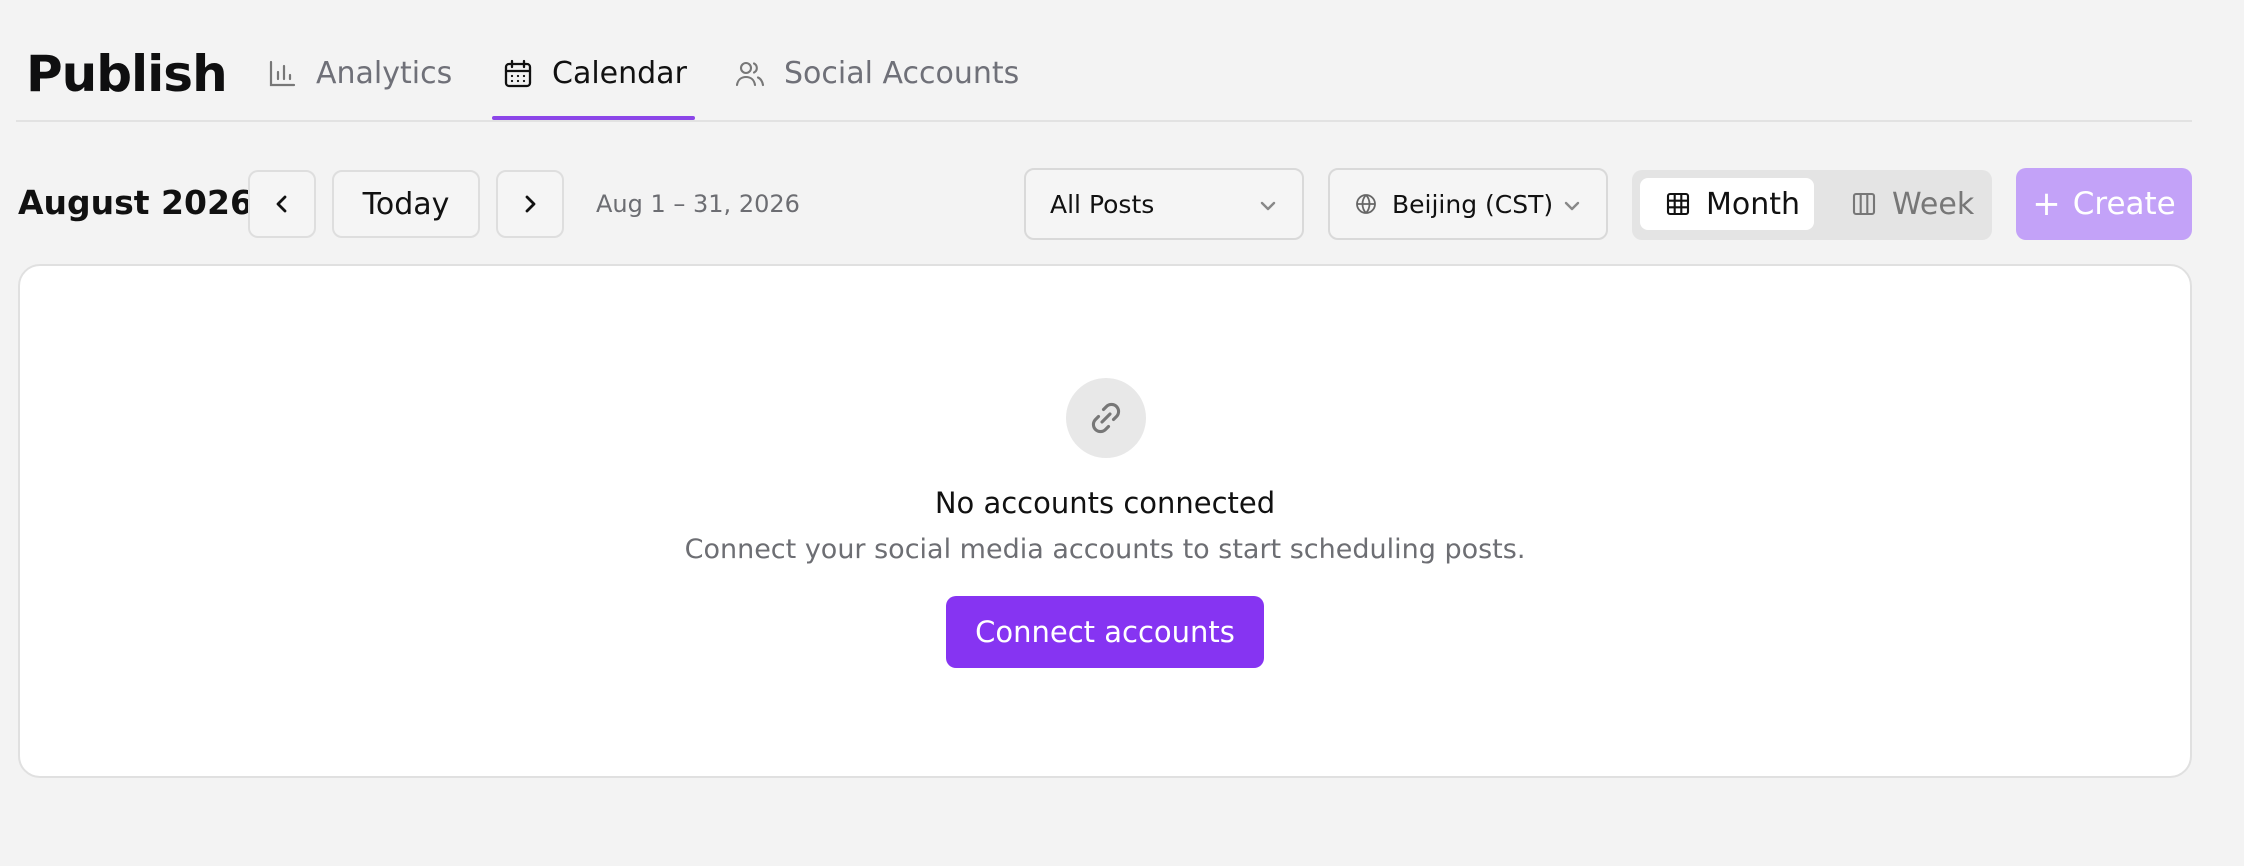 The width and height of the screenshot is (2244, 866). What do you see at coordinates (1678, 204) in the screenshot?
I see `grid-icon` at bounding box center [1678, 204].